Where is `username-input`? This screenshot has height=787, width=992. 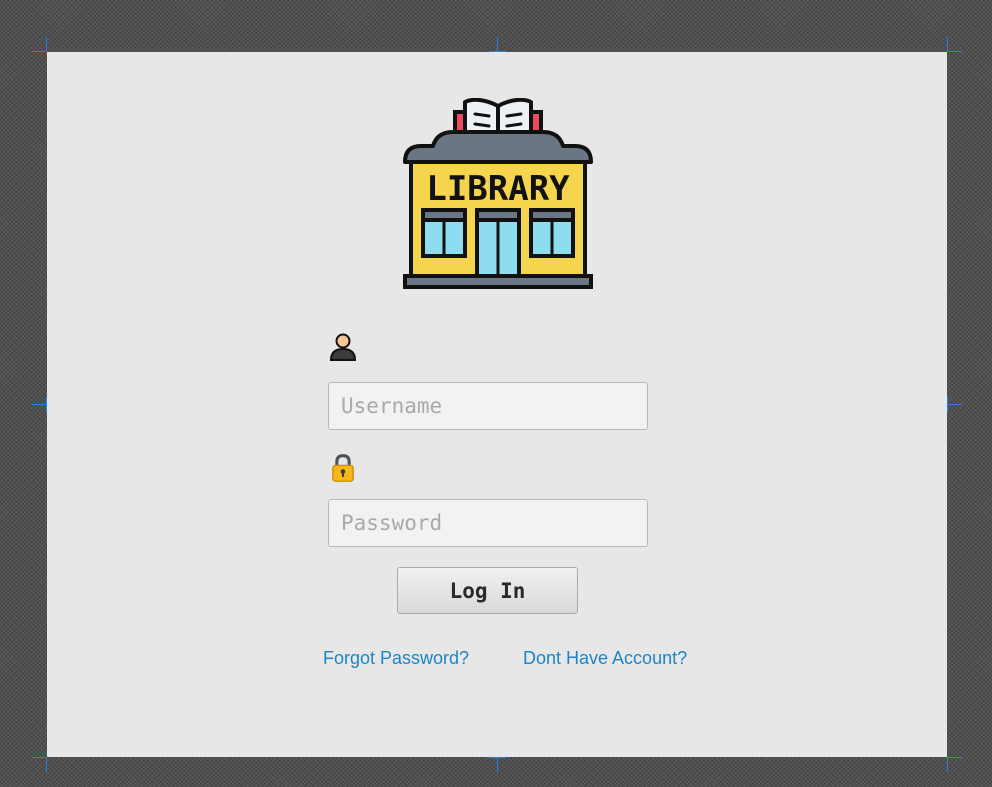 username-input is located at coordinates (488, 406).